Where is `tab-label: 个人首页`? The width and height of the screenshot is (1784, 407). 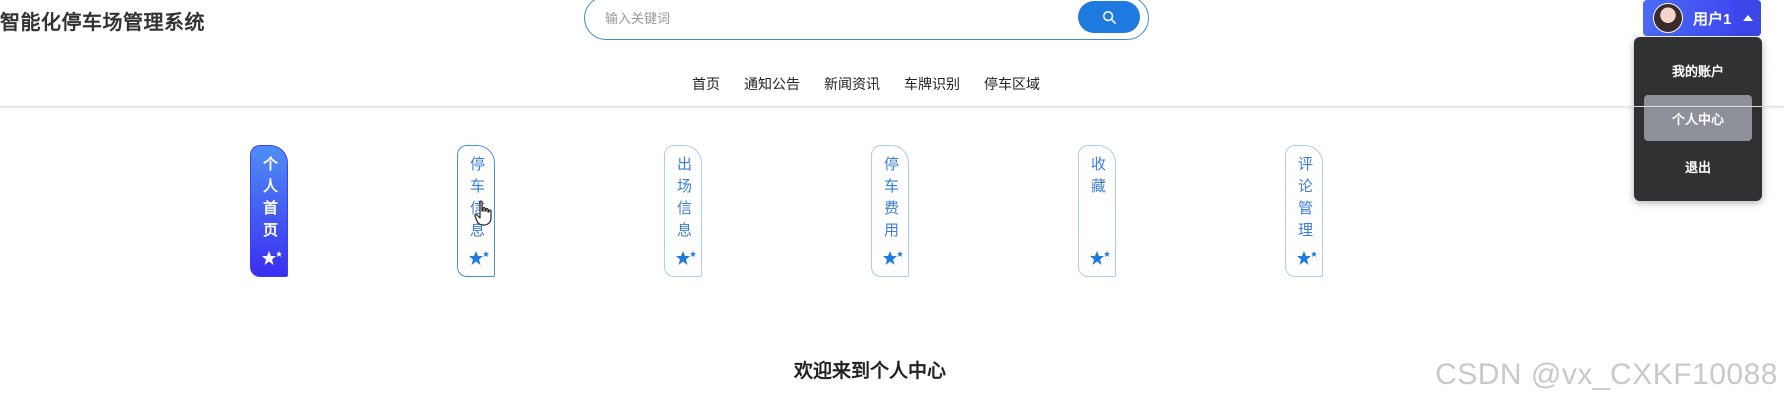 tab-label: 个人首页 is located at coordinates (269, 200).